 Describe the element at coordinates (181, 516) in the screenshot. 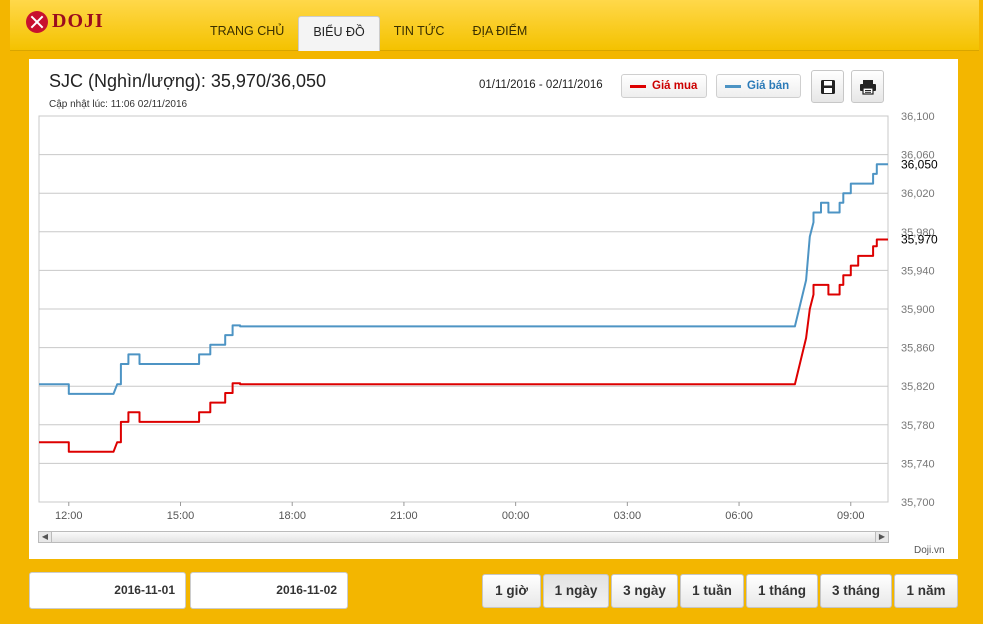

I see `x-tick-label: 15:00` at that location.